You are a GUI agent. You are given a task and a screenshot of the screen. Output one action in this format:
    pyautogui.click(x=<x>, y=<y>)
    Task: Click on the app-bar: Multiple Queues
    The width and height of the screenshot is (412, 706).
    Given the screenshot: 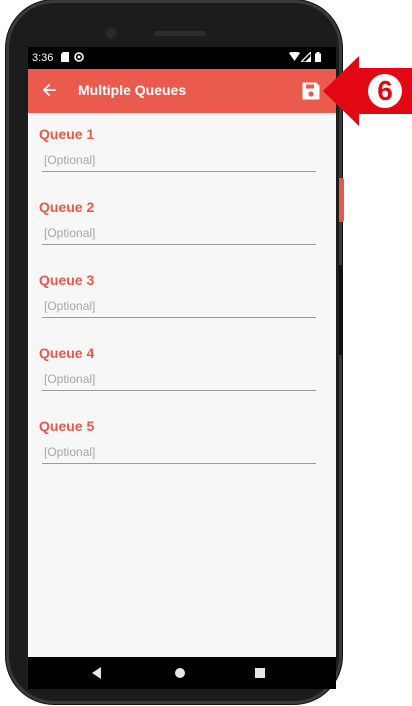 What is the action you would take?
    pyautogui.click(x=182, y=91)
    